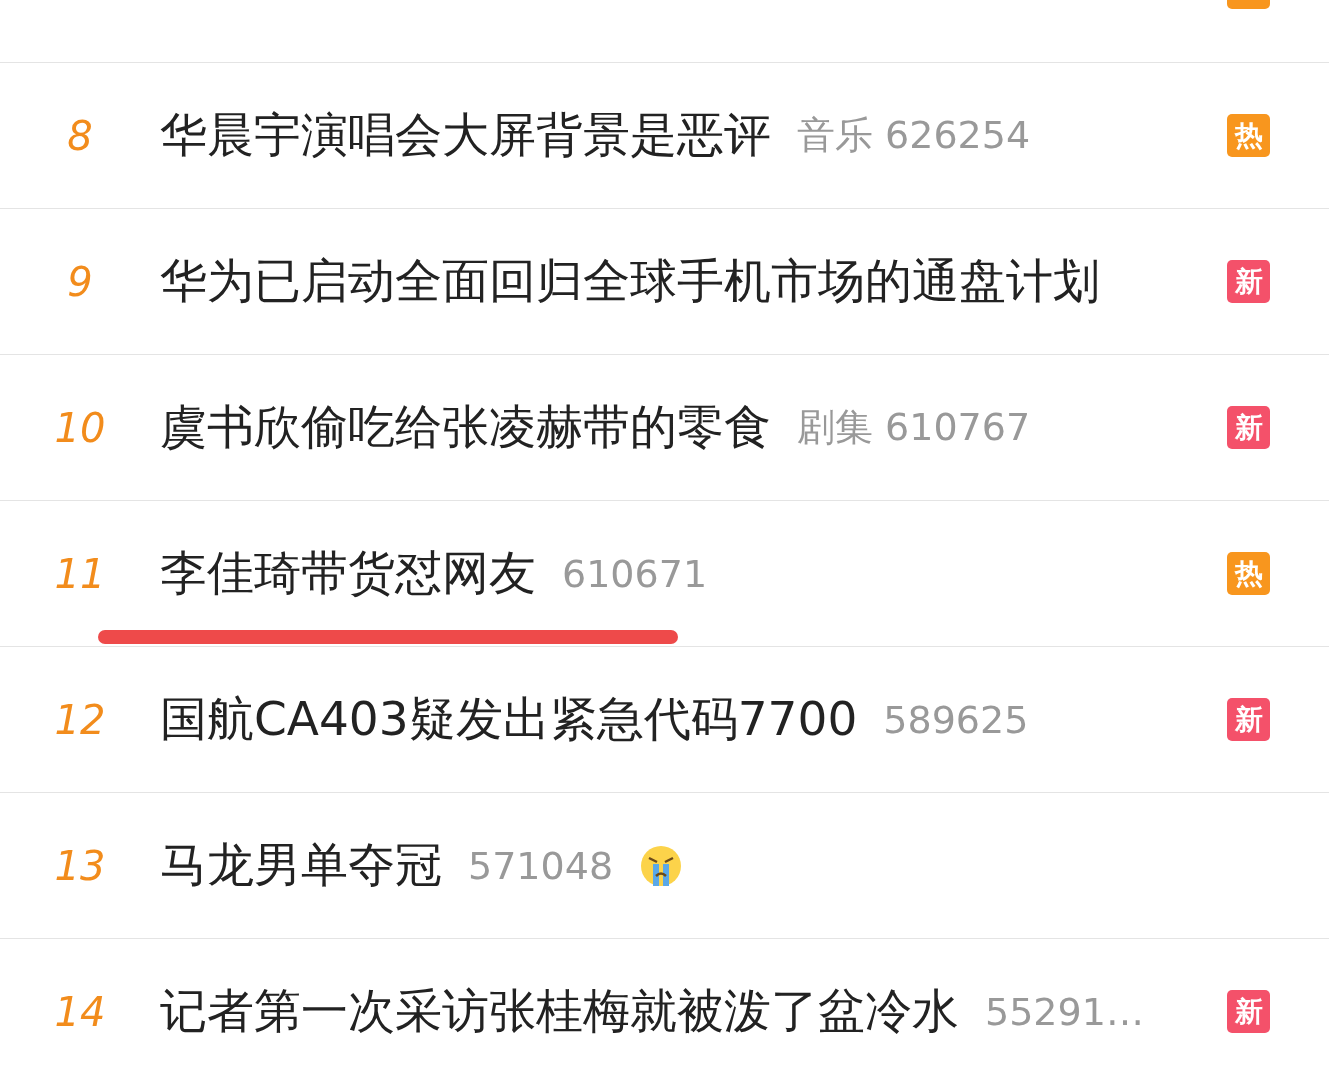 This screenshot has height=1079, width=1329. I want to click on topic-title: 李佳琦带货怼网友, so click(348, 573).